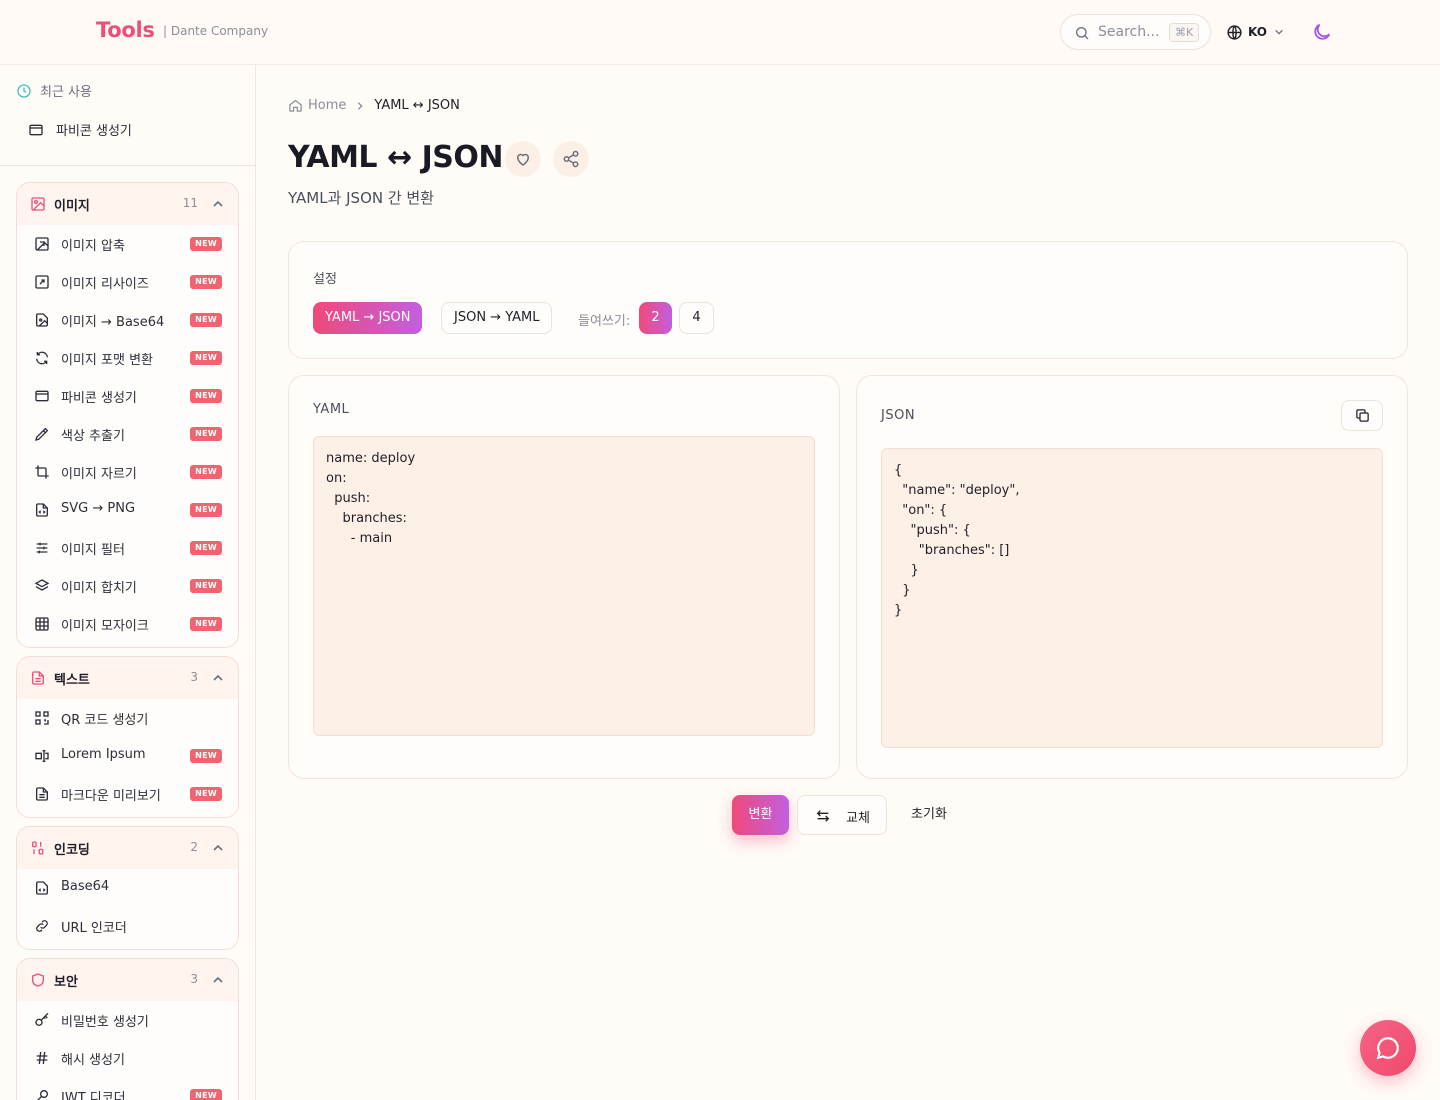 The width and height of the screenshot is (1440, 1100). What do you see at coordinates (325, 279) in the screenshot?
I see `settings-label: 설정` at bounding box center [325, 279].